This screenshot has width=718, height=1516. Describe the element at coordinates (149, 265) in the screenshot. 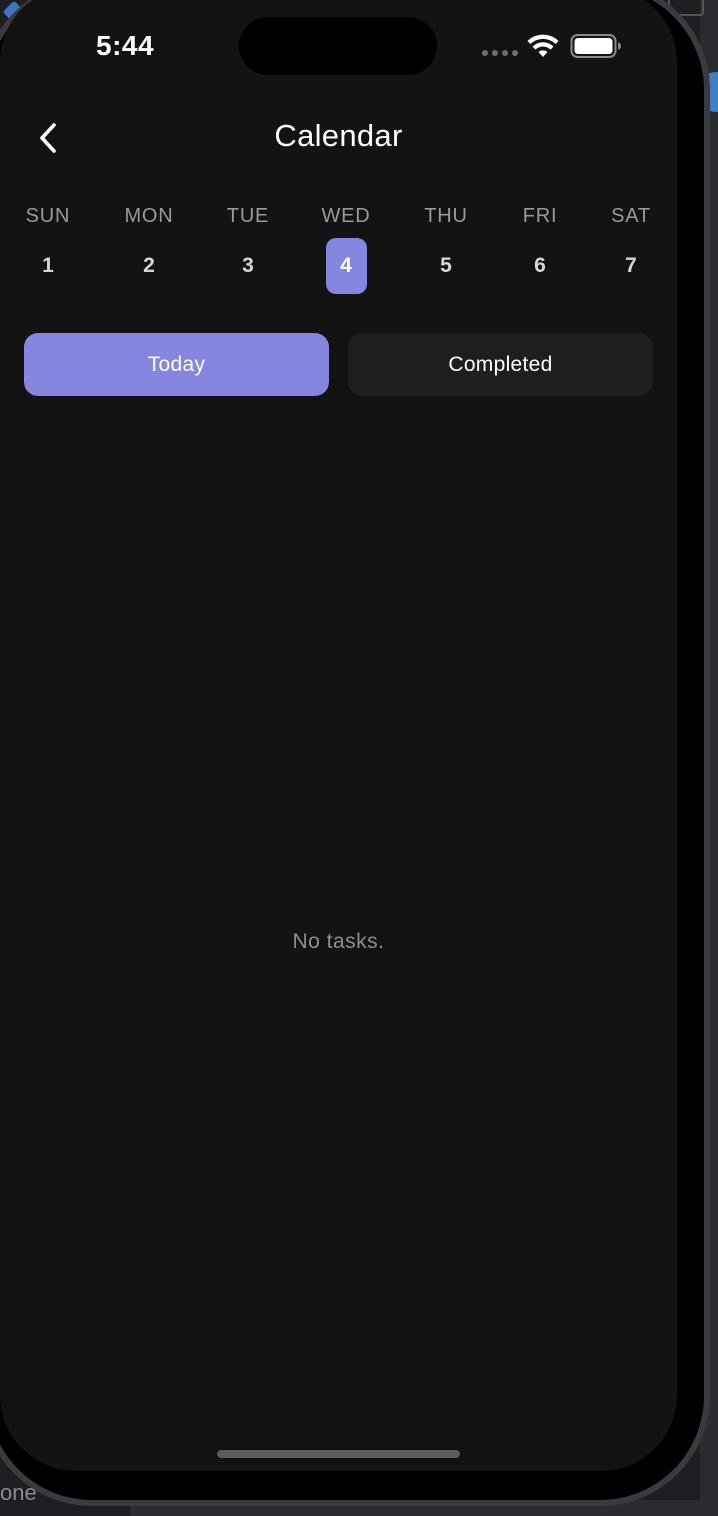

I see `day-number: 2` at that location.